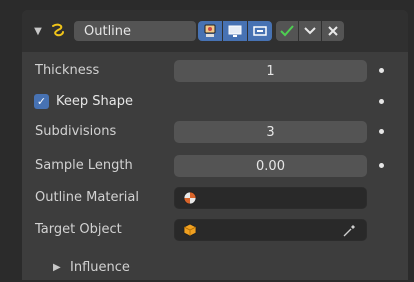 The width and height of the screenshot is (414, 282). I want to click on drag-handle-icon, so click(379, 31).